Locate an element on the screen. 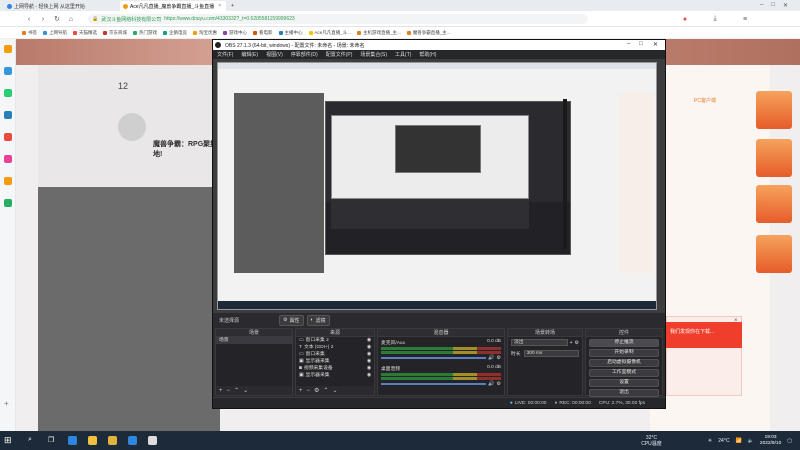 This screenshot has width=800, height=450. close-window-icon: ✕ is located at coordinates (785, 5).